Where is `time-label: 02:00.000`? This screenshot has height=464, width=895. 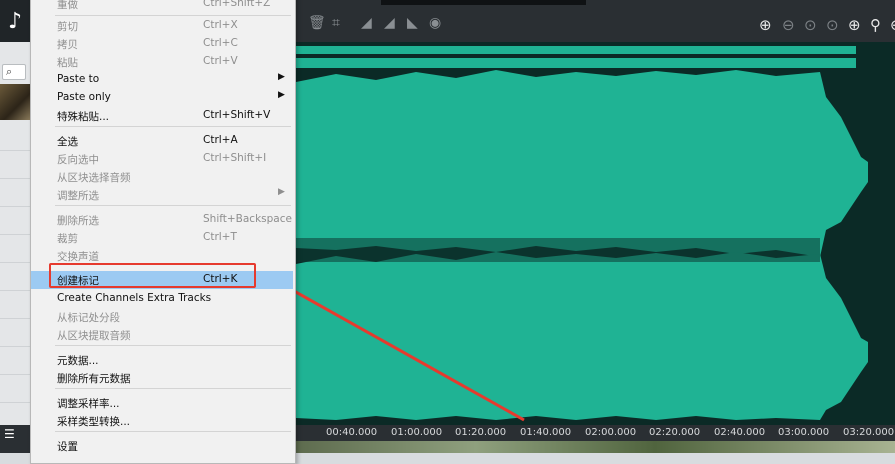 time-label: 02:00.000 is located at coordinates (611, 432).